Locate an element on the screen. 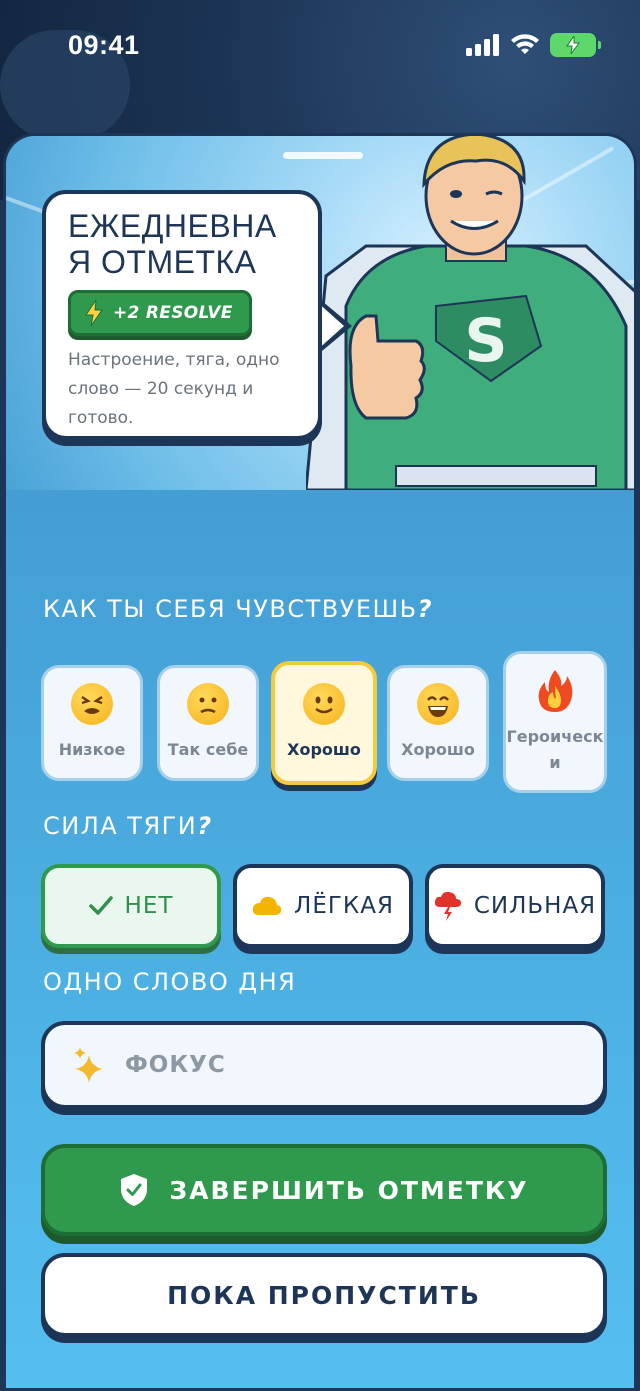  craving-option-none-selected: НЕТ is located at coordinates (131, 906).